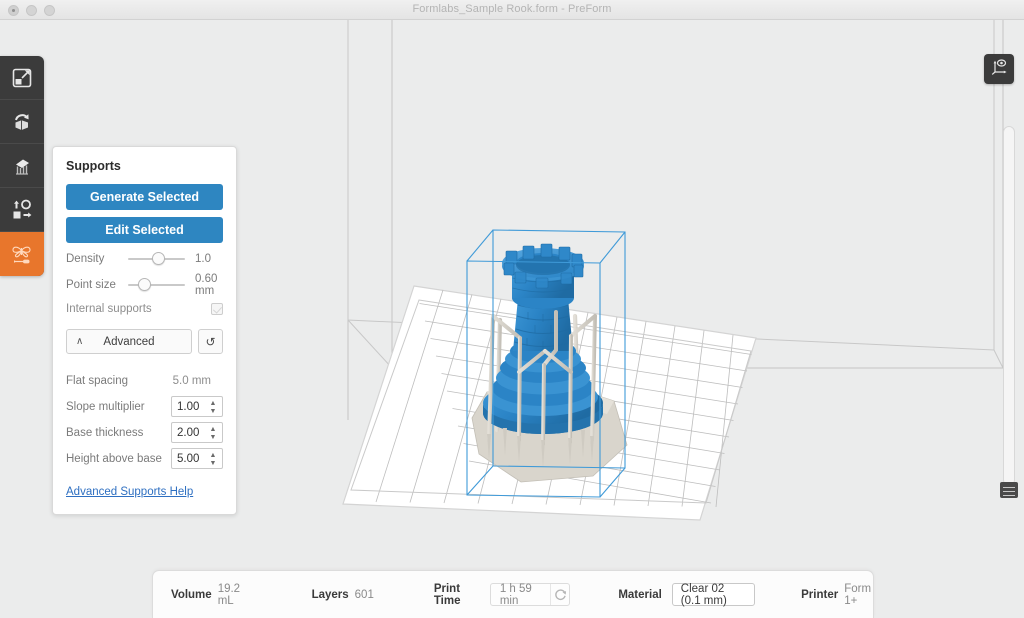 Image resolution: width=1024 pixels, height=618 pixels. Describe the element at coordinates (159, 258) in the screenshot. I see `density-slider-handle` at that location.